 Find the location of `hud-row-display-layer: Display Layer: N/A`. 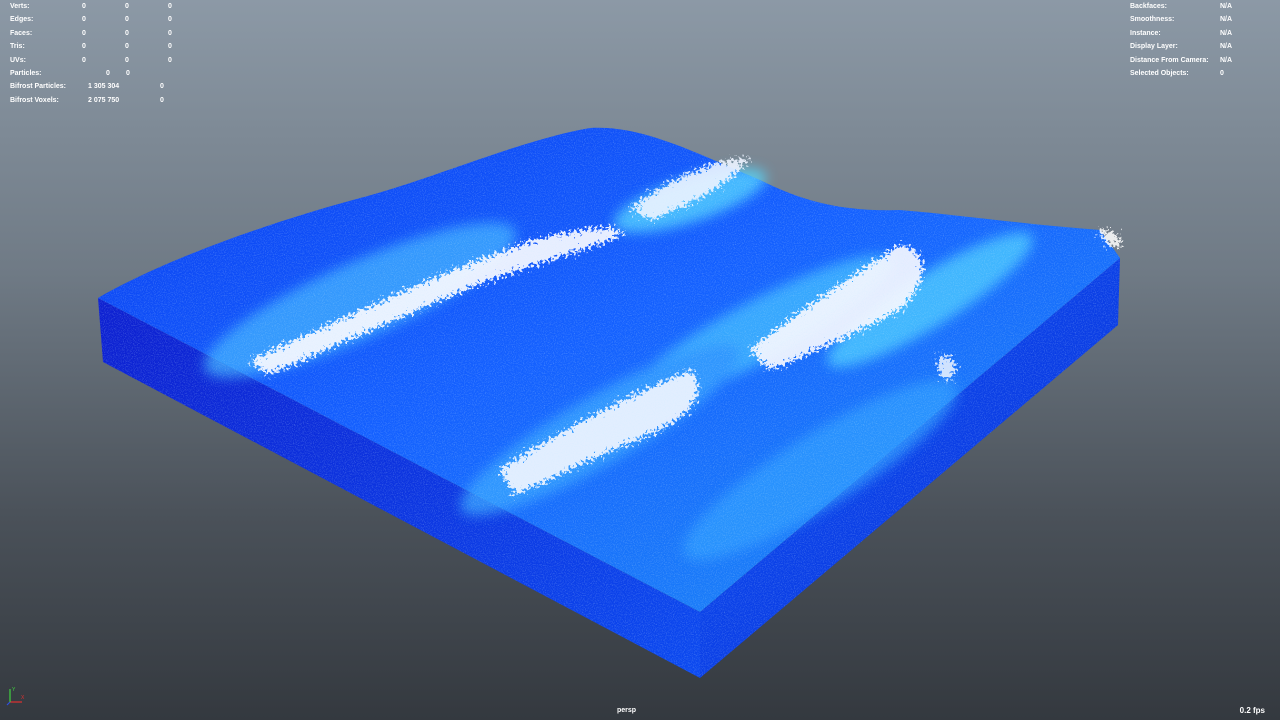

hud-row-display-layer: Display Layer: N/A is located at coordinates (1200, 46).